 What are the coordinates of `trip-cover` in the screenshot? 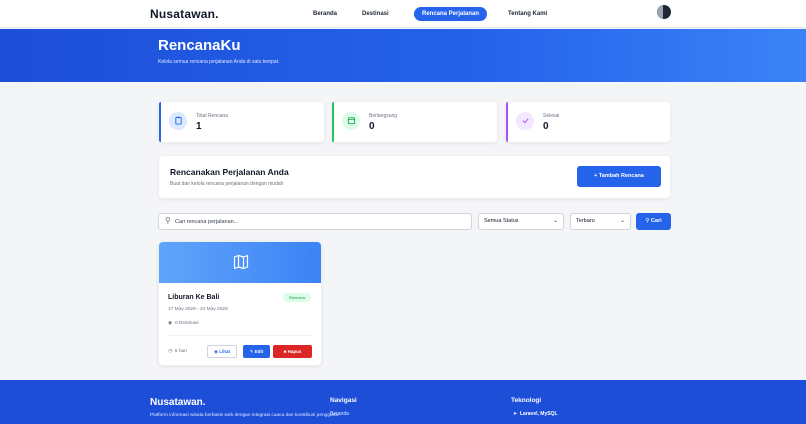 It's located at (240, 262).